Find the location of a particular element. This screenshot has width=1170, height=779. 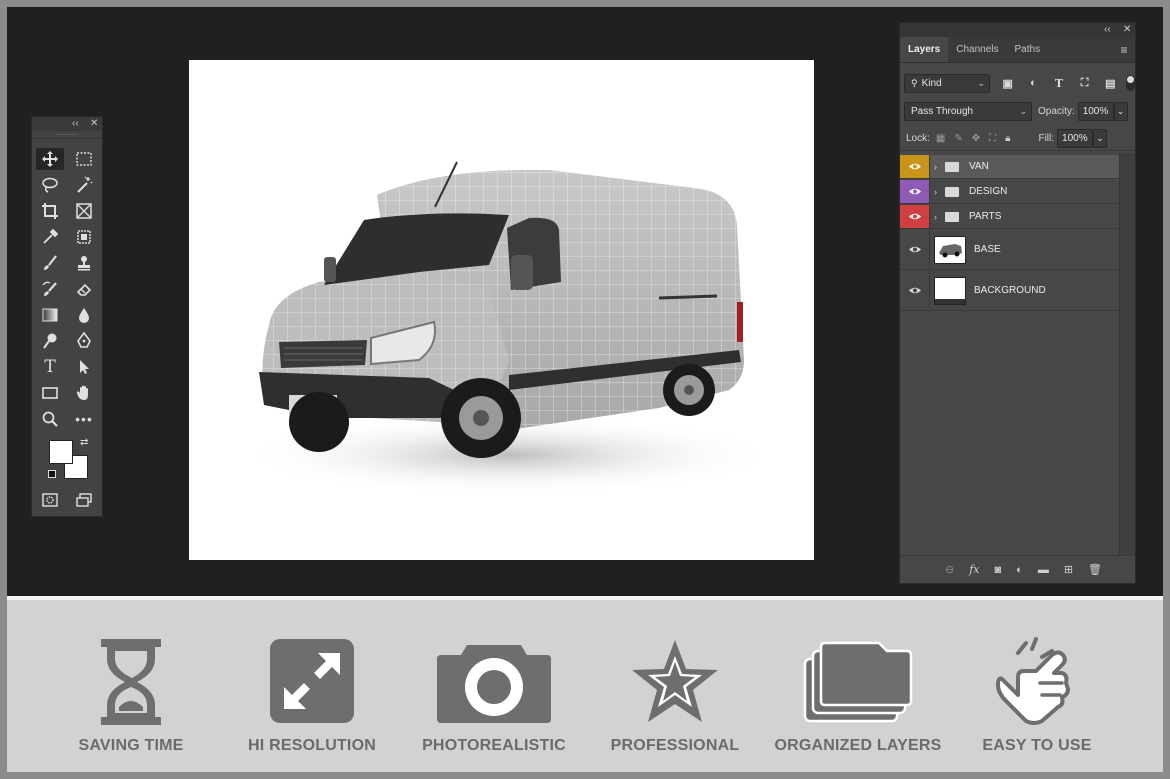

lock-transparent-icon: ▦ is located at coordinates (940, 138).